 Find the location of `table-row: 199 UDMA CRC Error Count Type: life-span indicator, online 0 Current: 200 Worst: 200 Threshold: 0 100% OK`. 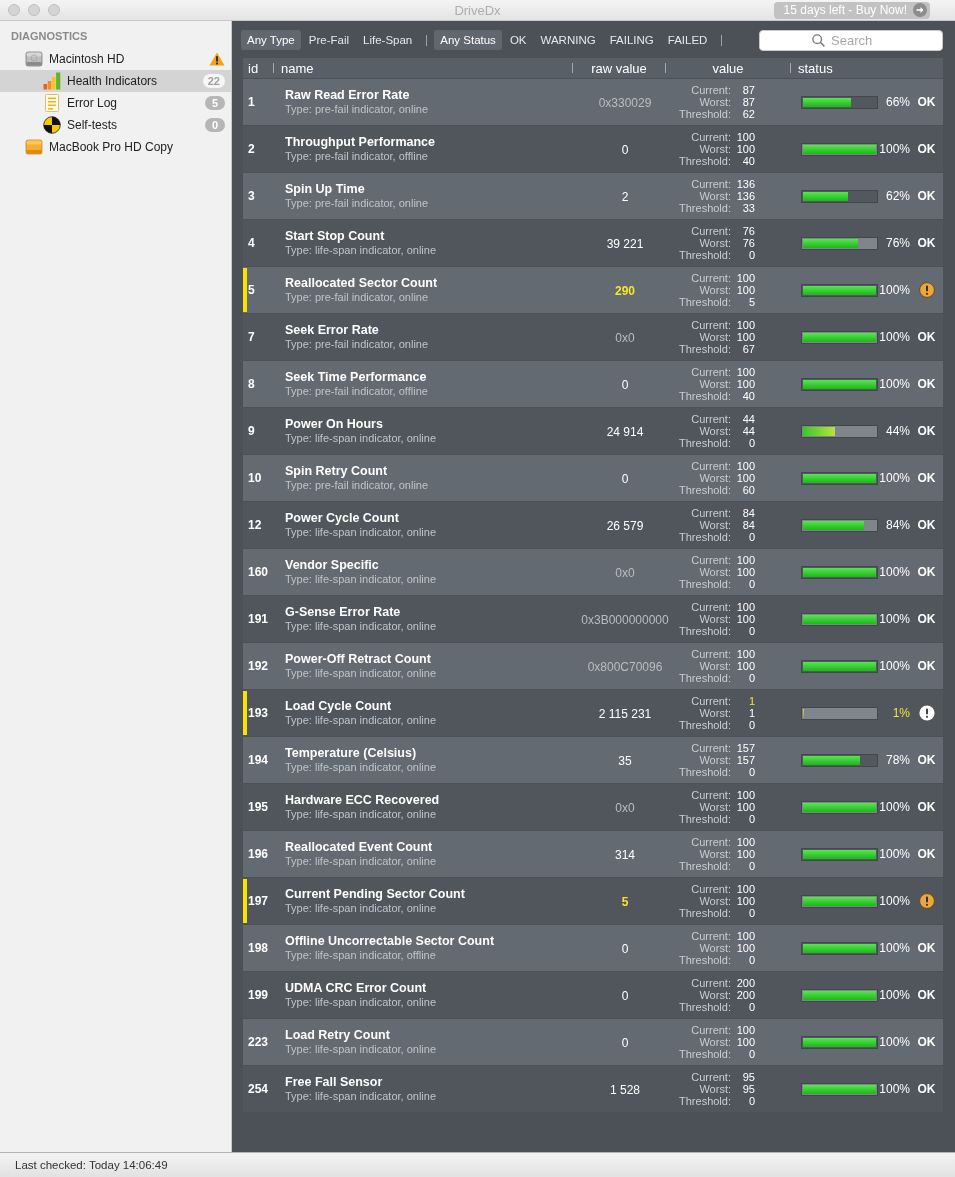

table-row: 199 UDMA CRC Error Count Type: life-span indicator, online 0 Current: 200 Worst: 200 Threshold: 0 100% OK is located at coordinates (593, 995).